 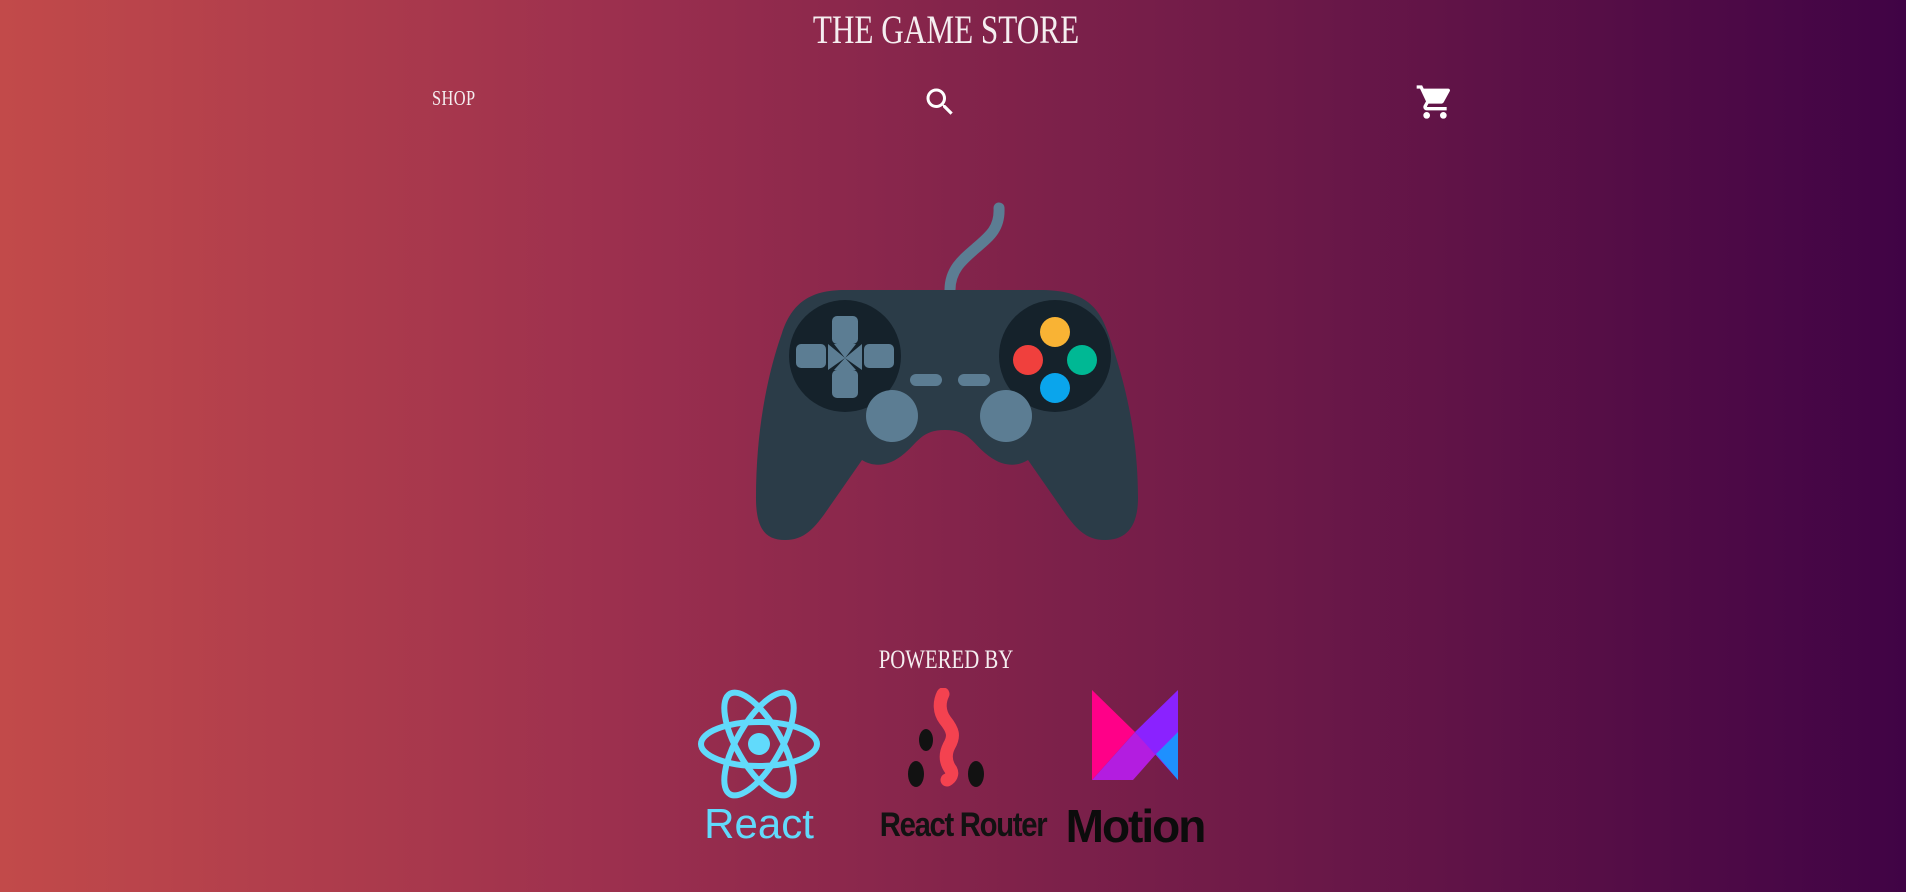 I want to click on motion-logo: Motion, so click(x=1135, y=770).